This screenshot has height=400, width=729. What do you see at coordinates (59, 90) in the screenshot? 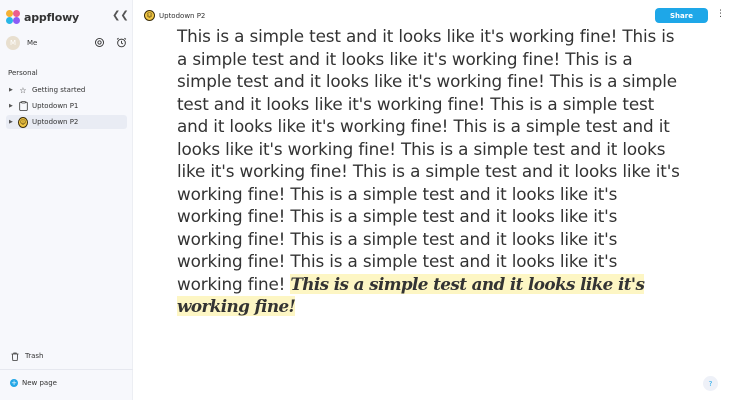
I see `sidebar-item-label: Getting started` at bounding box center [59, 90].